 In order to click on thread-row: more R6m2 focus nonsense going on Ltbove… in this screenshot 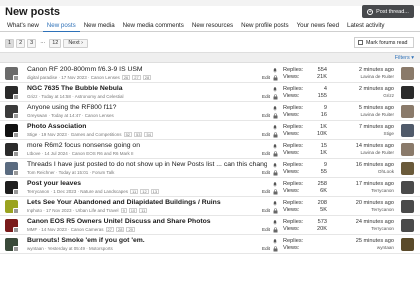, I will do `click(210, 149)`.